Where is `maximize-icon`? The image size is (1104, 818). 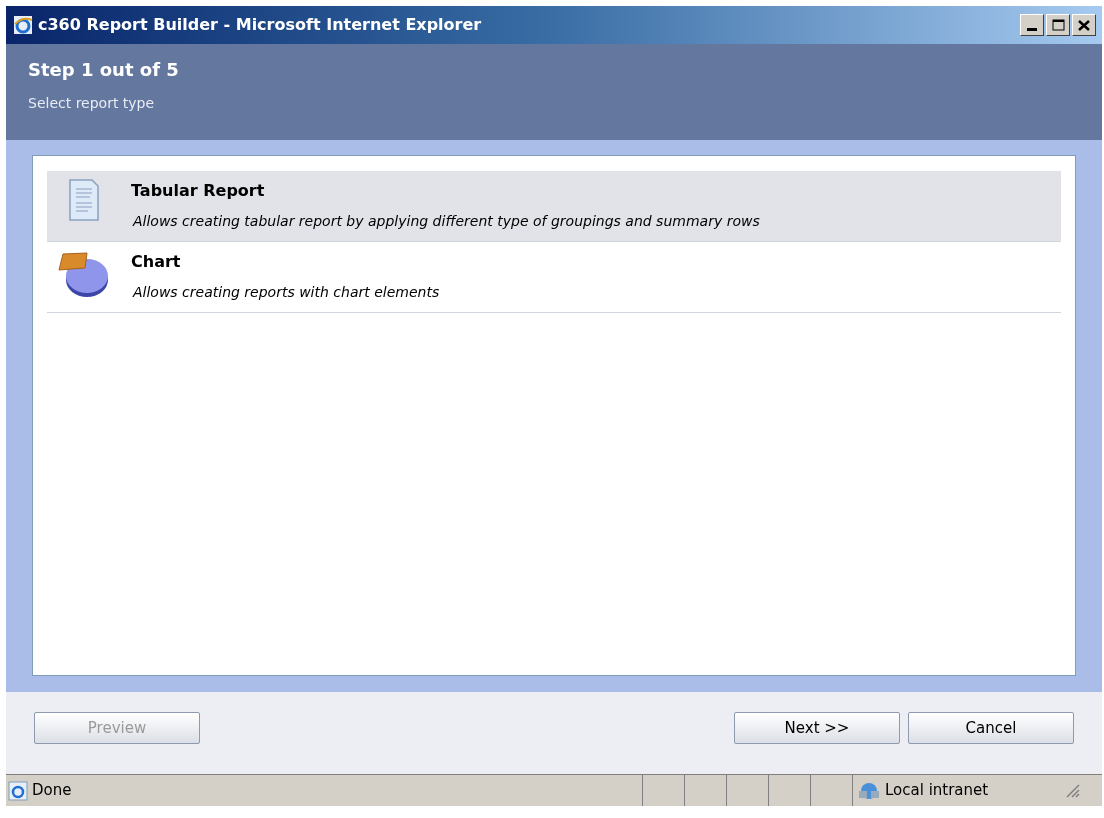
maximize-icon is located at coordinates (1058, 25).